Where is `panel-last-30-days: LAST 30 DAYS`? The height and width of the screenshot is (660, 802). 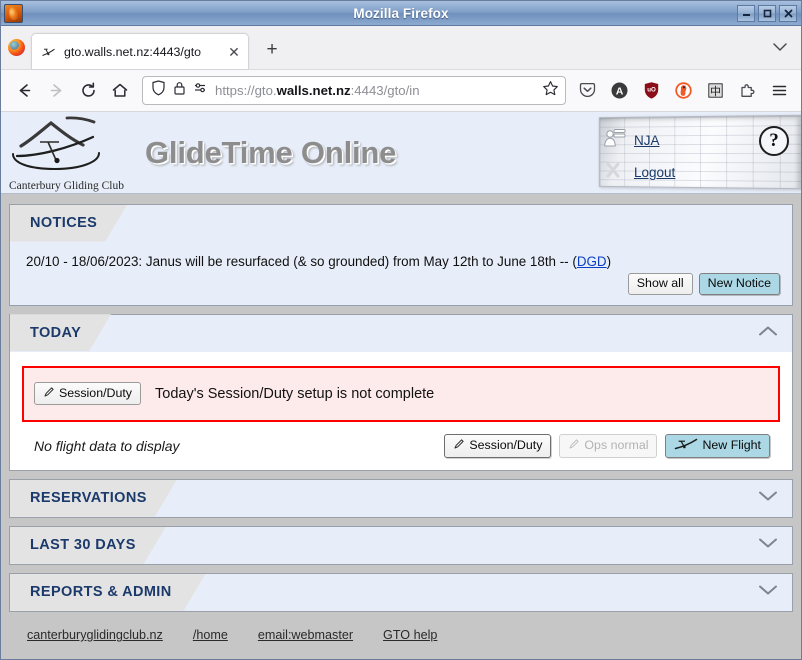 panel-last-30-days: LAST 30 DAYS is located at coordinates (401, 546).